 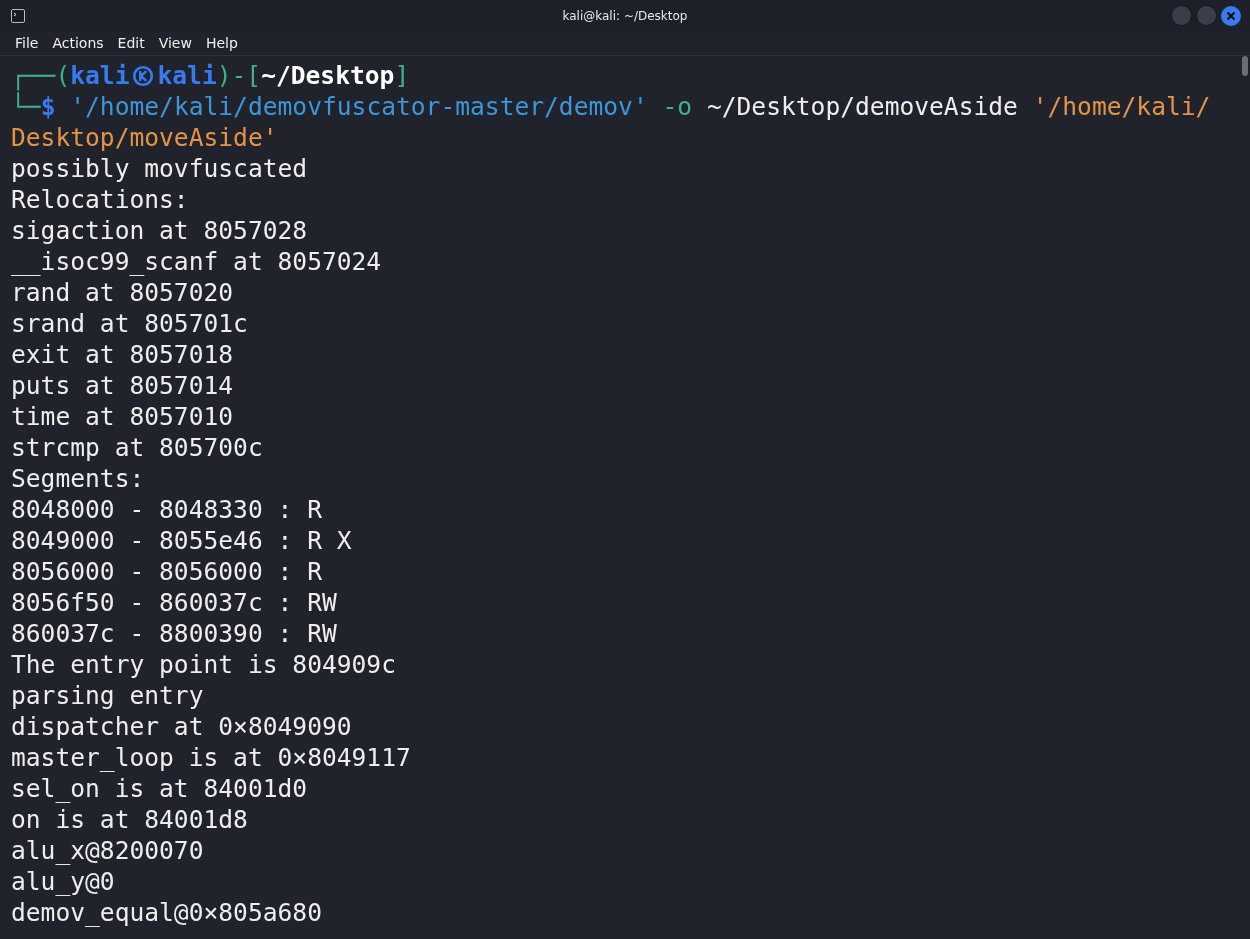 I want to click on prompt-symbol: $, so click(x=48, y=106).